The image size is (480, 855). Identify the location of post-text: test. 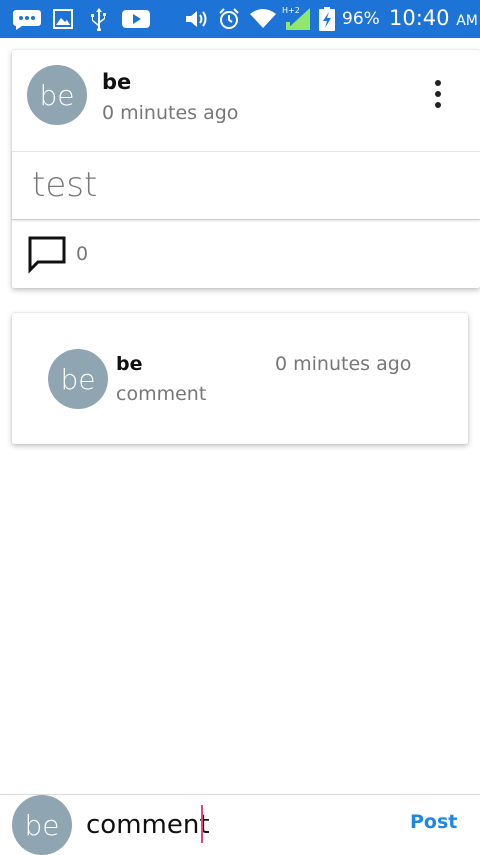
(65, 185).